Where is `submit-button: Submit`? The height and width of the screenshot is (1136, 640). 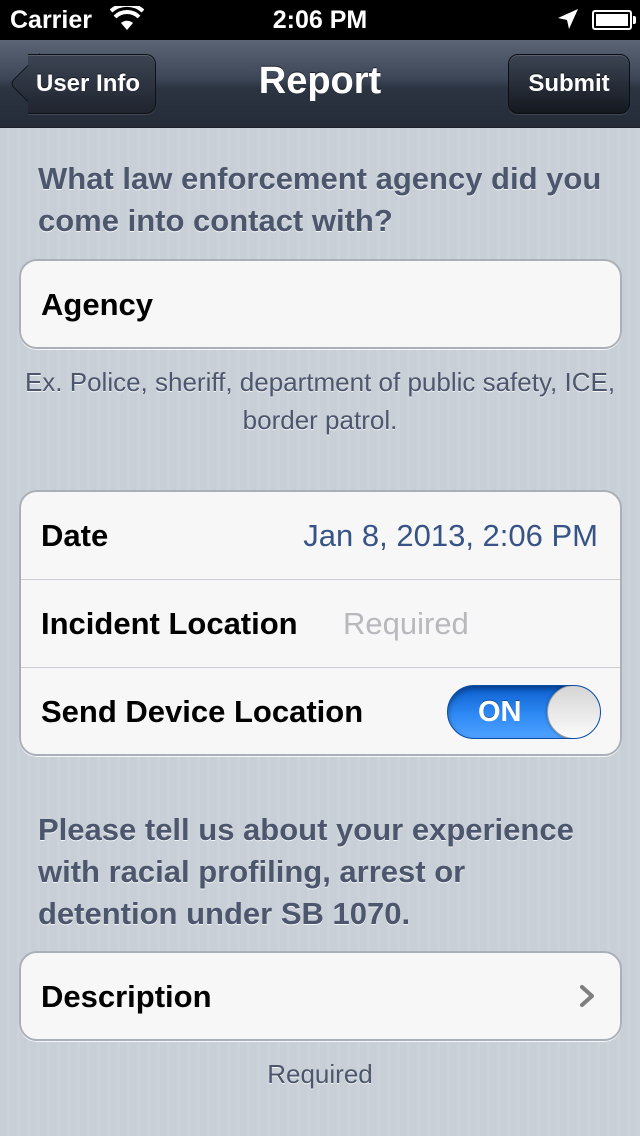 submit-button: Submit is located at coordinates (569, 84).